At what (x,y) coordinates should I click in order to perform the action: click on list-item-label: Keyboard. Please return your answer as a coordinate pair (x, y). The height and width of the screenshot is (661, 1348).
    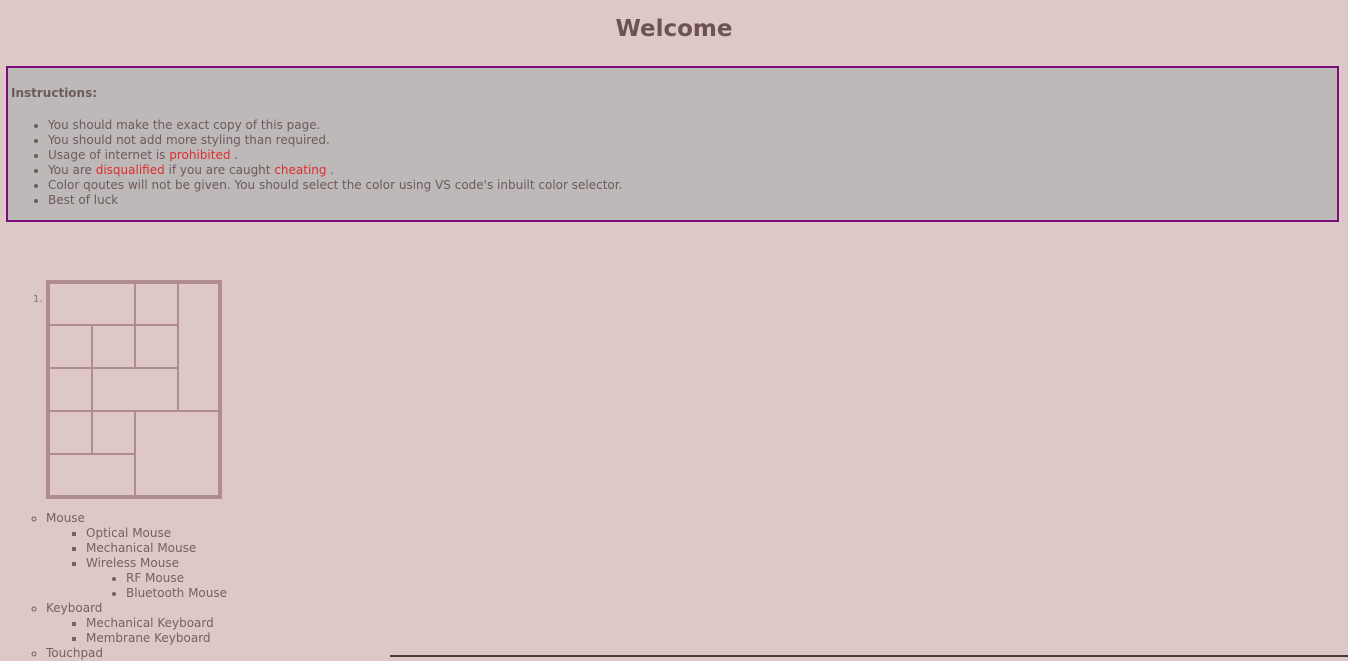
    Looking at the image, I should click on (74, 608).